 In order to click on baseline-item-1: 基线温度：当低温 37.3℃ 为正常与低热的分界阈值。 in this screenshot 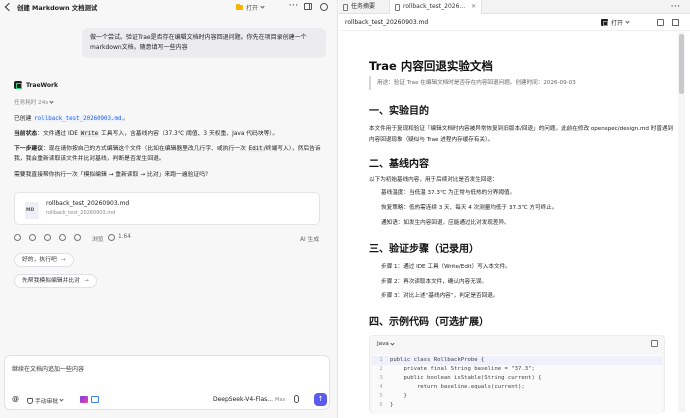, I will do `click(448, 193)`.